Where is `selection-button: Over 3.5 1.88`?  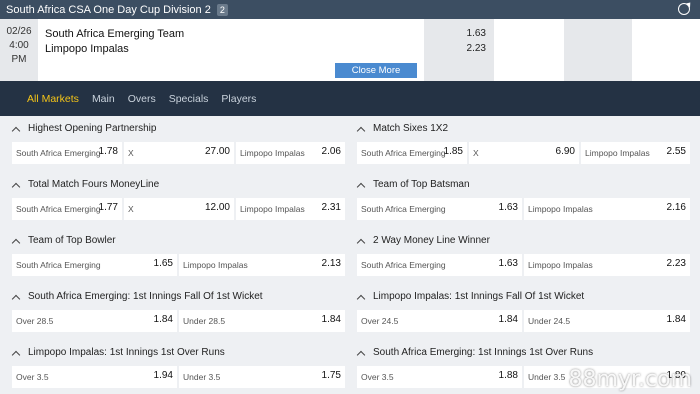
selection-button: Over 3.5 1.88 is located at coordinates (439, 377).